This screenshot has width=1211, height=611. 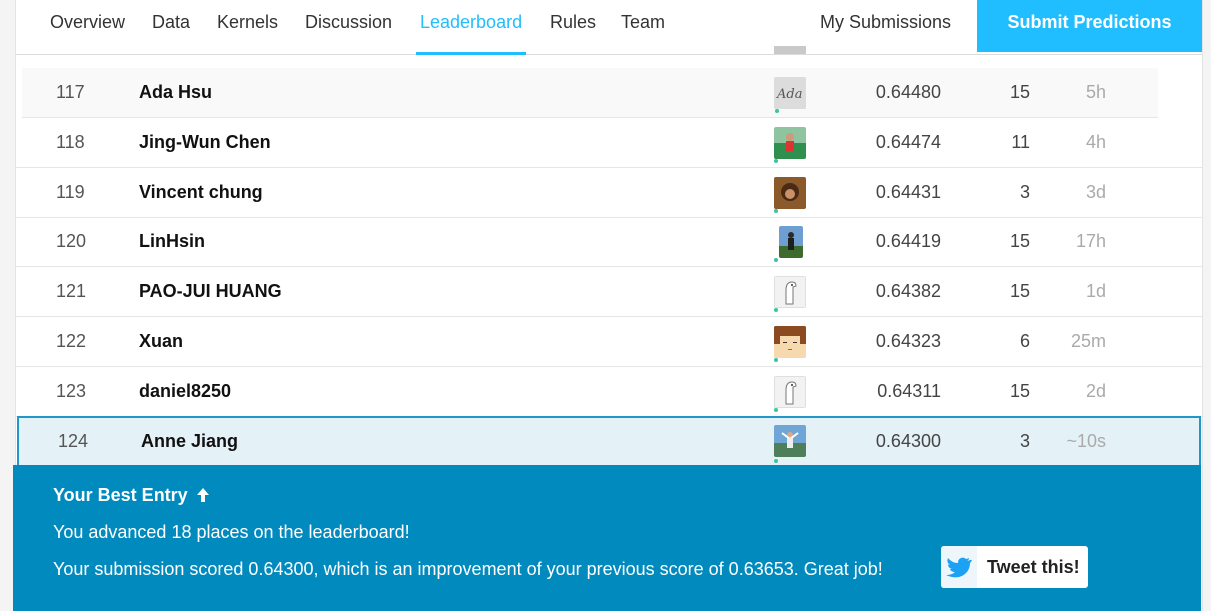 What do you see at coordinates (171, 26) in the screenshot?
I see `tab-data: Data` at bounding box center [171, 26].